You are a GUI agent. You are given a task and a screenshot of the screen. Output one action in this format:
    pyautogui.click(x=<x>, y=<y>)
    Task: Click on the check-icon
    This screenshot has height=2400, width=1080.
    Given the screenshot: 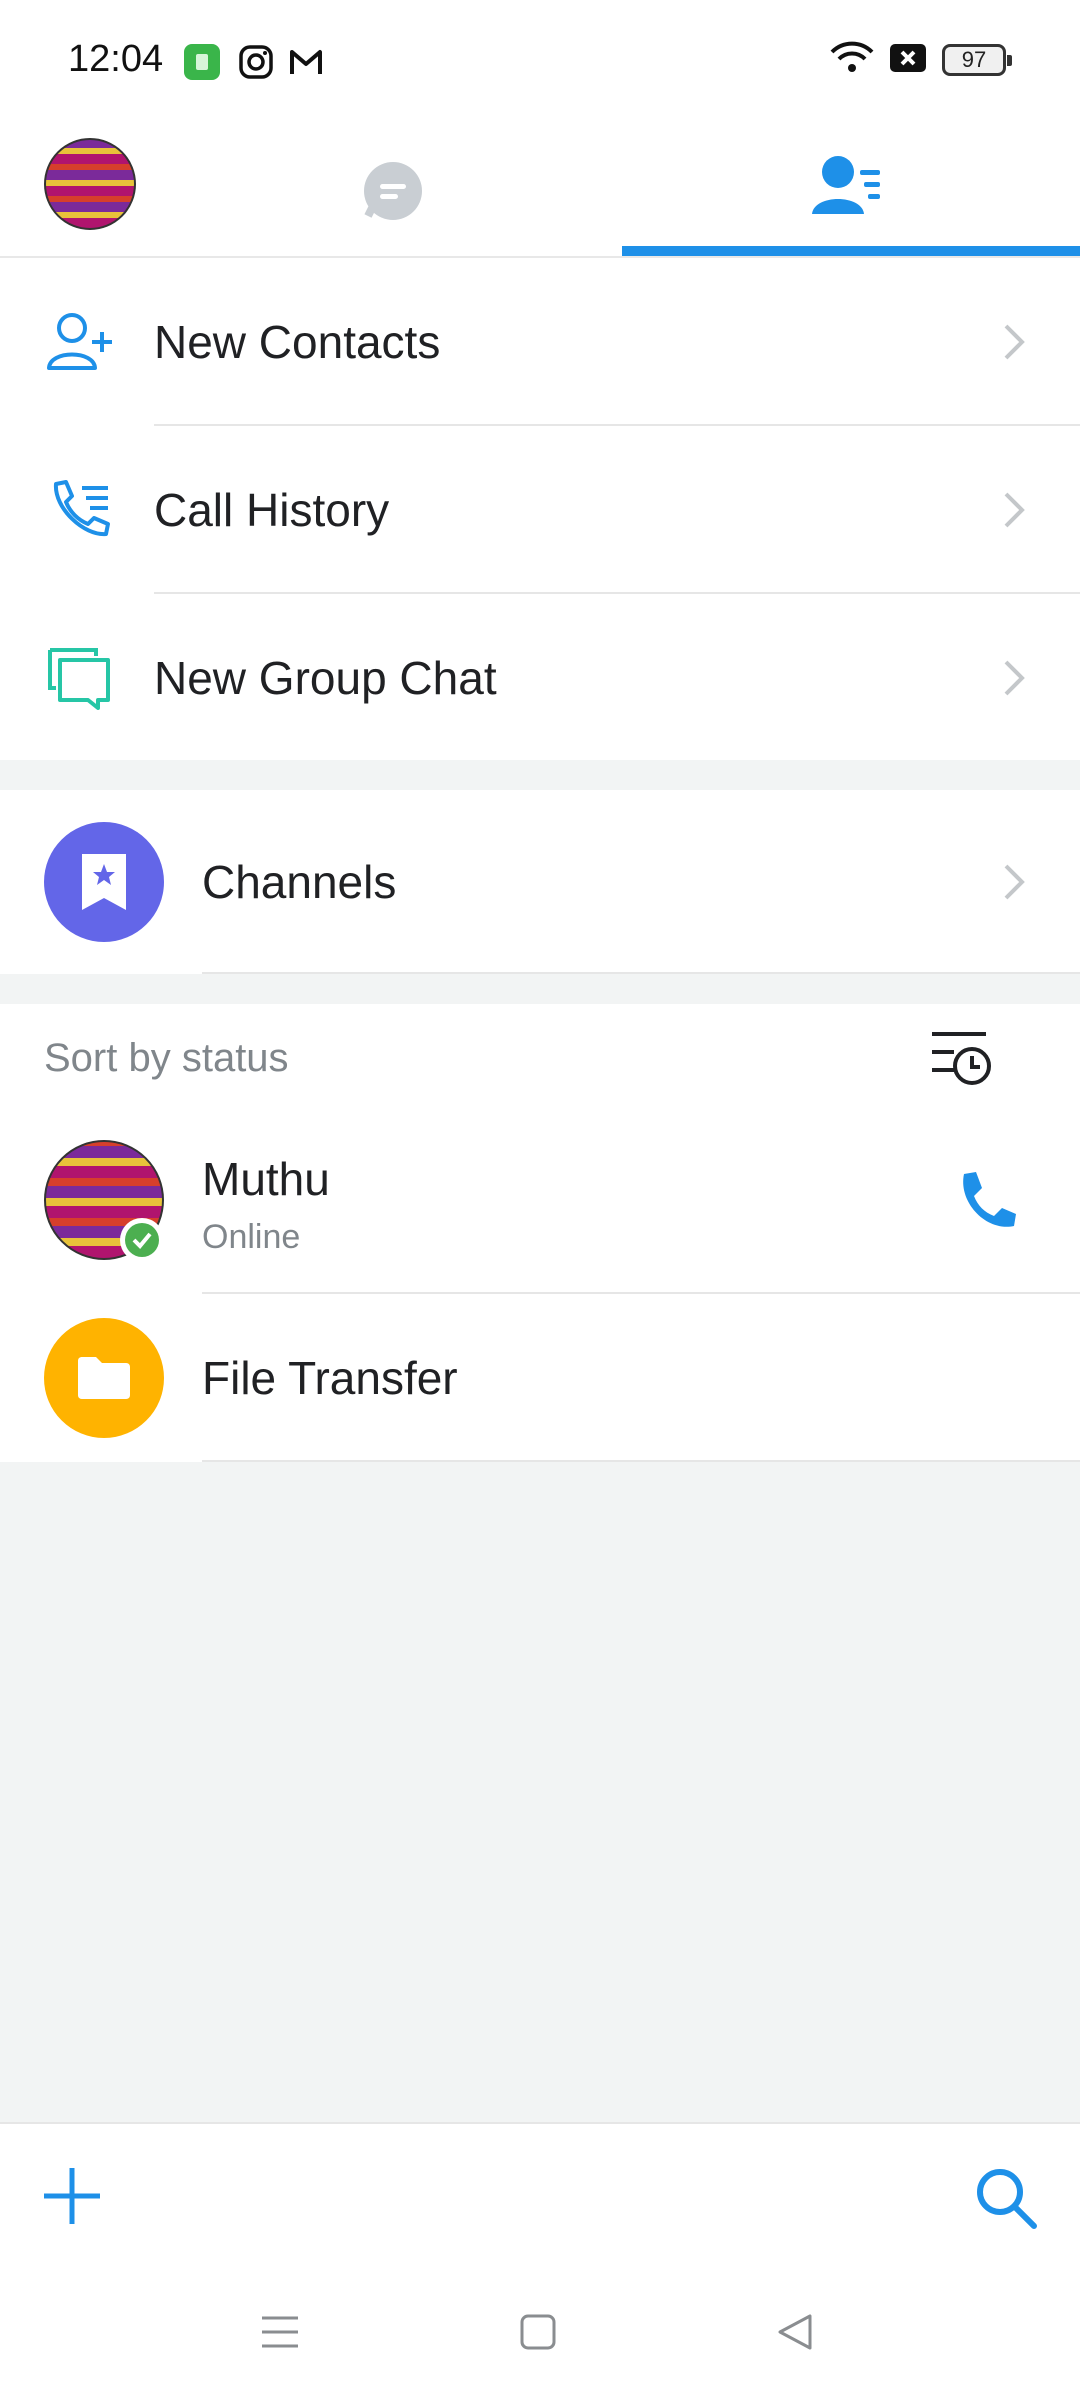 What is the action you would take?
    pyautogui.click(x=142, y=1240)
    